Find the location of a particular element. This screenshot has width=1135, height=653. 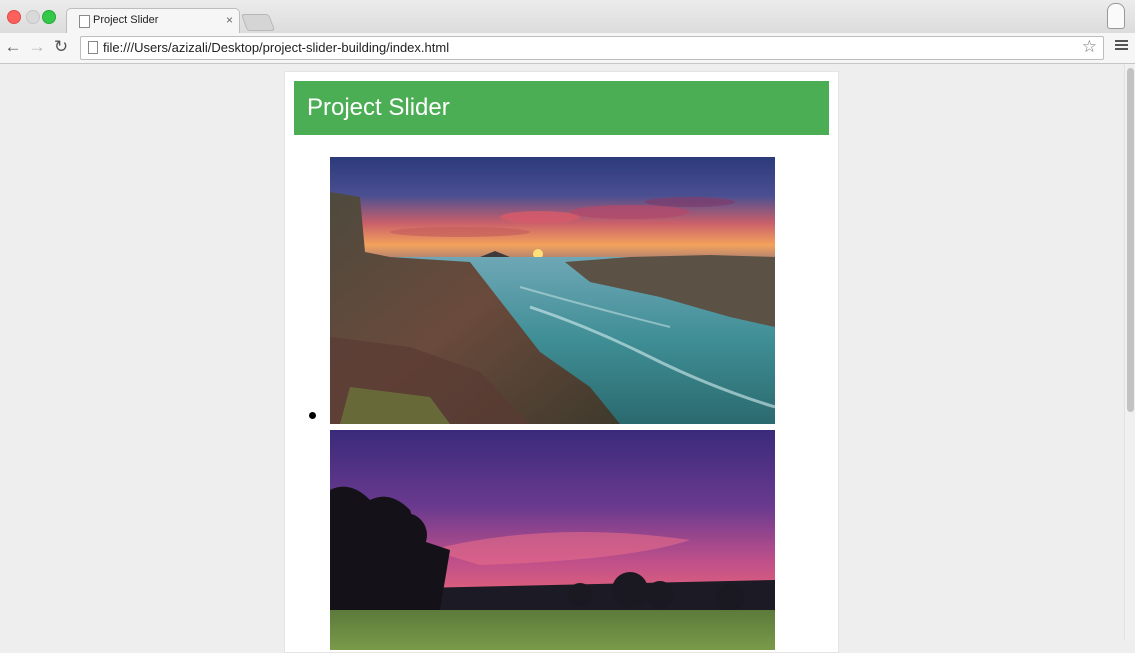

page-header: Project Slider is located at coordinates (561, 108).